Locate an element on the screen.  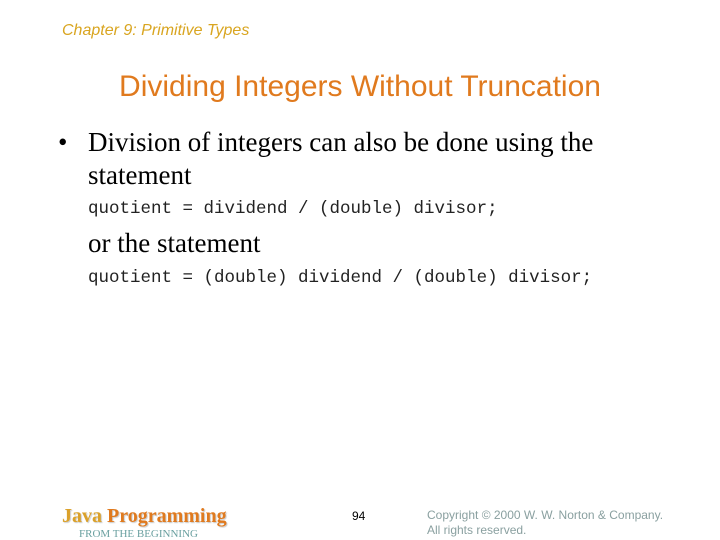
chapter-heading: Chapter 9: Primitive Types is located at coordinates (156, 30).